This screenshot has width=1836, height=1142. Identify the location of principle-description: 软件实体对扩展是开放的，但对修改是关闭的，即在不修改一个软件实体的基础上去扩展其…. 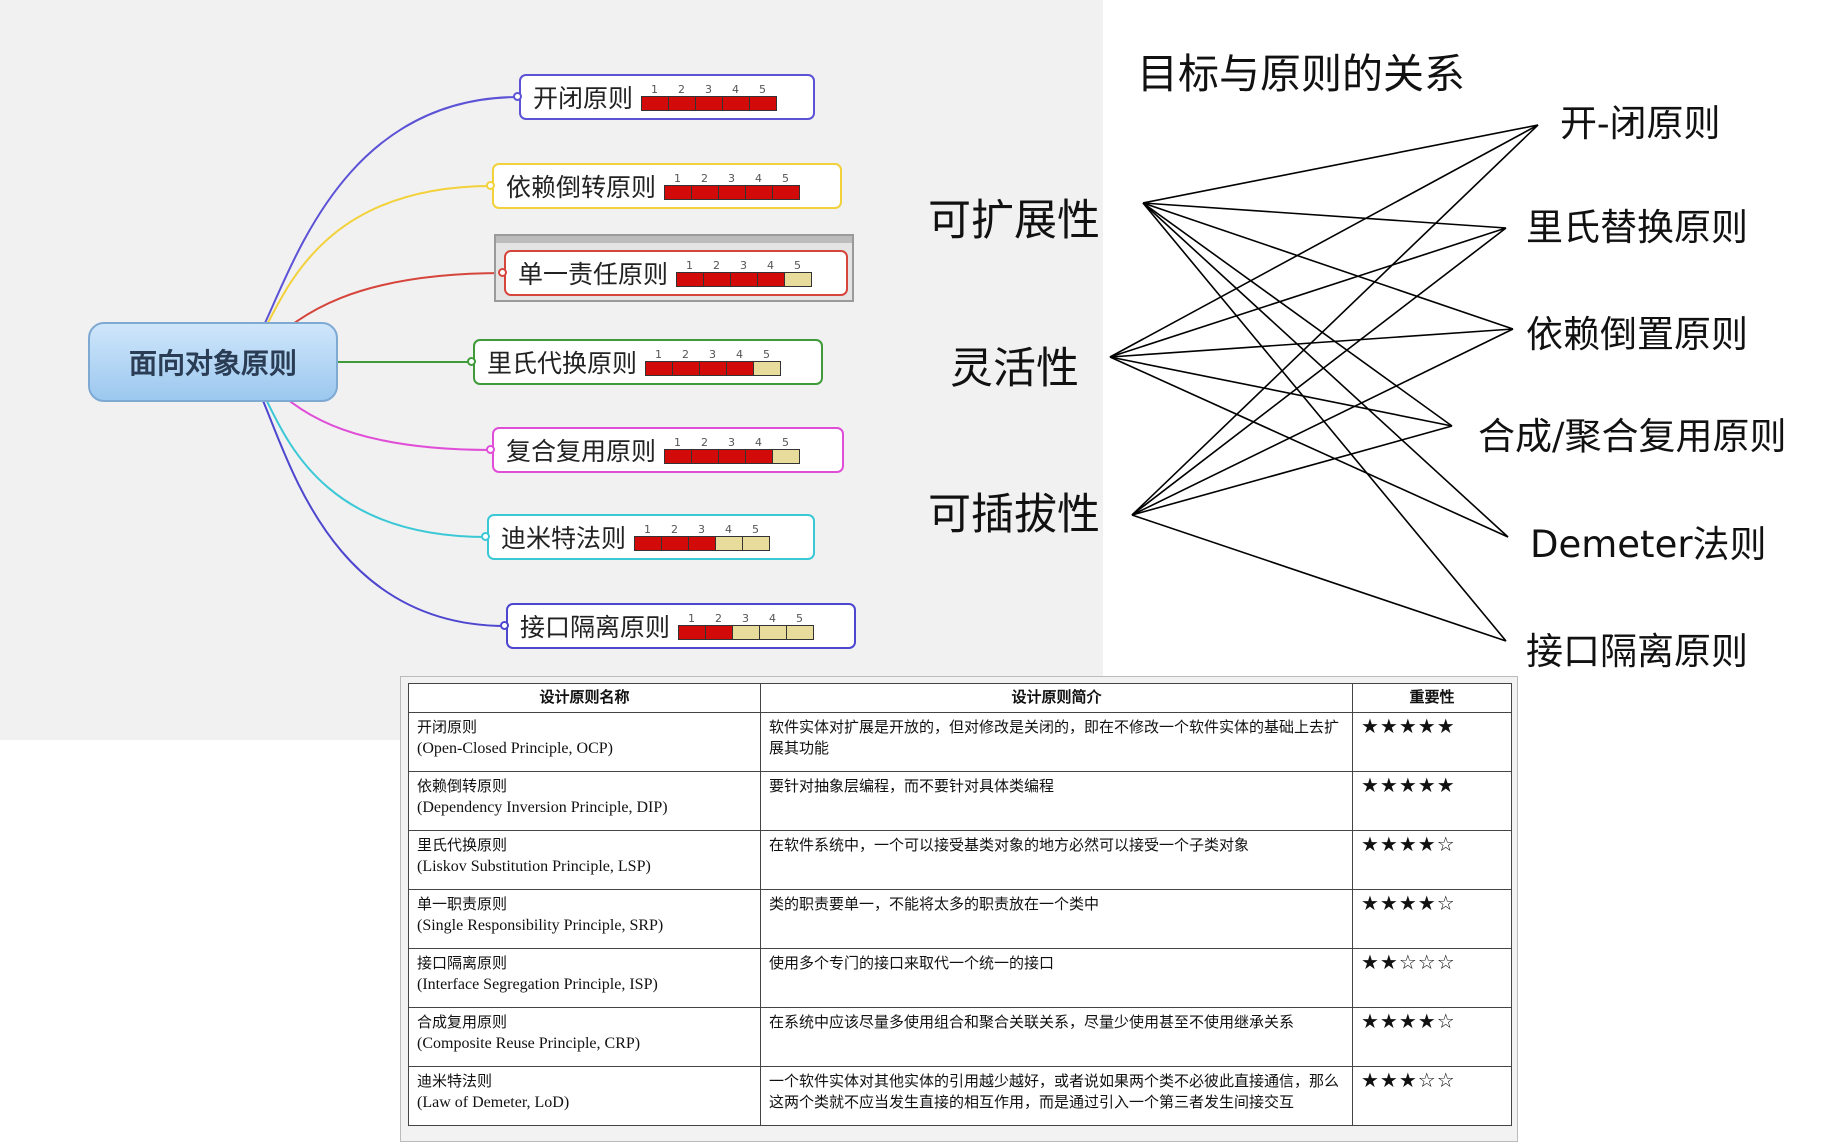
(1056, 742).